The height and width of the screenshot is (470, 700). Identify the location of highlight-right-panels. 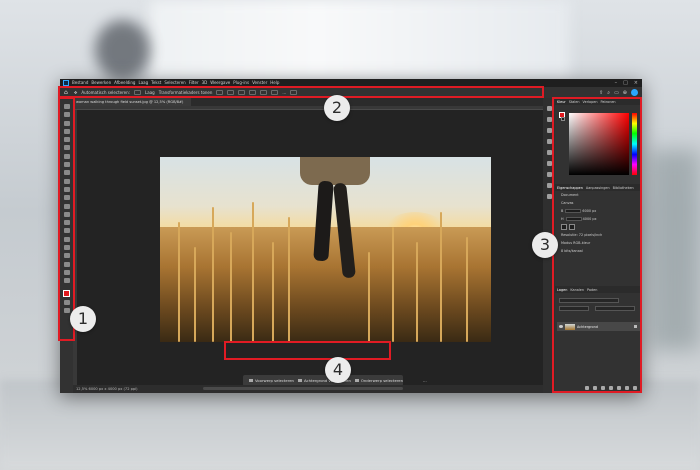
(597, 245).